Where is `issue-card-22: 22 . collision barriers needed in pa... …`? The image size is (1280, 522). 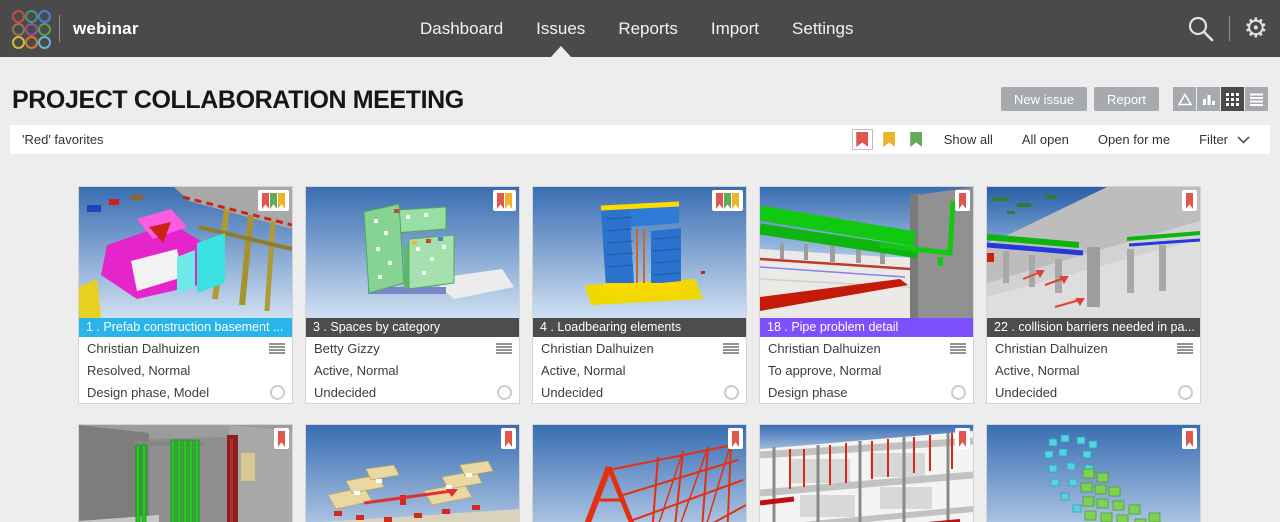
issue-card-22: 22 . collision barriers needed in pa... … is located at coordinates (1093, 295).